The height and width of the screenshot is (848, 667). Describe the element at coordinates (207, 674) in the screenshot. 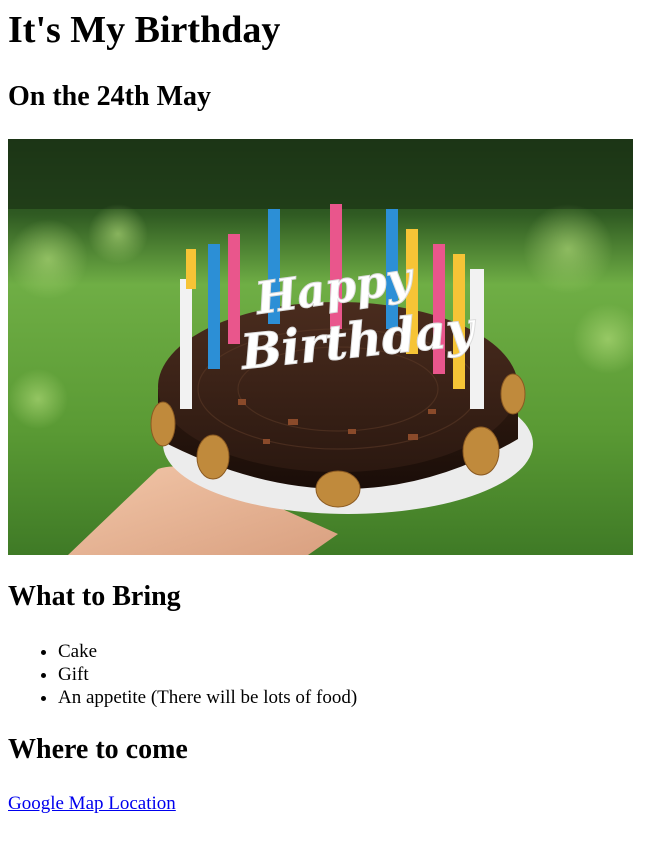

I see `bring-list-item: Gift` at that location.